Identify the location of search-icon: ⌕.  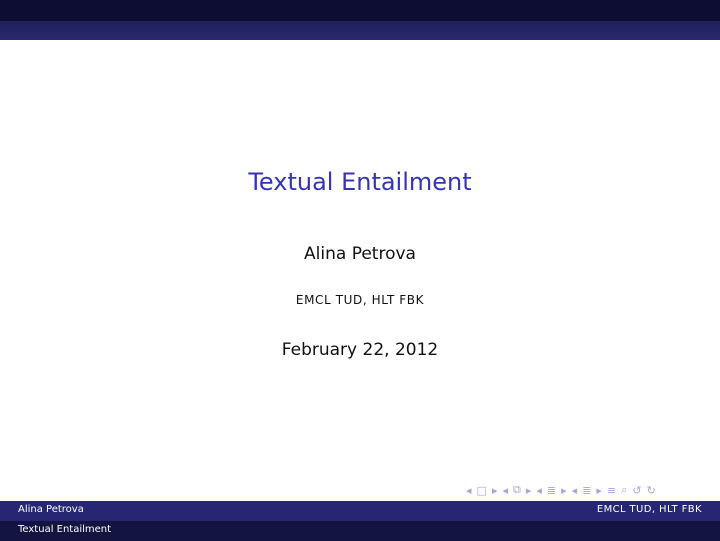
(624, 490).